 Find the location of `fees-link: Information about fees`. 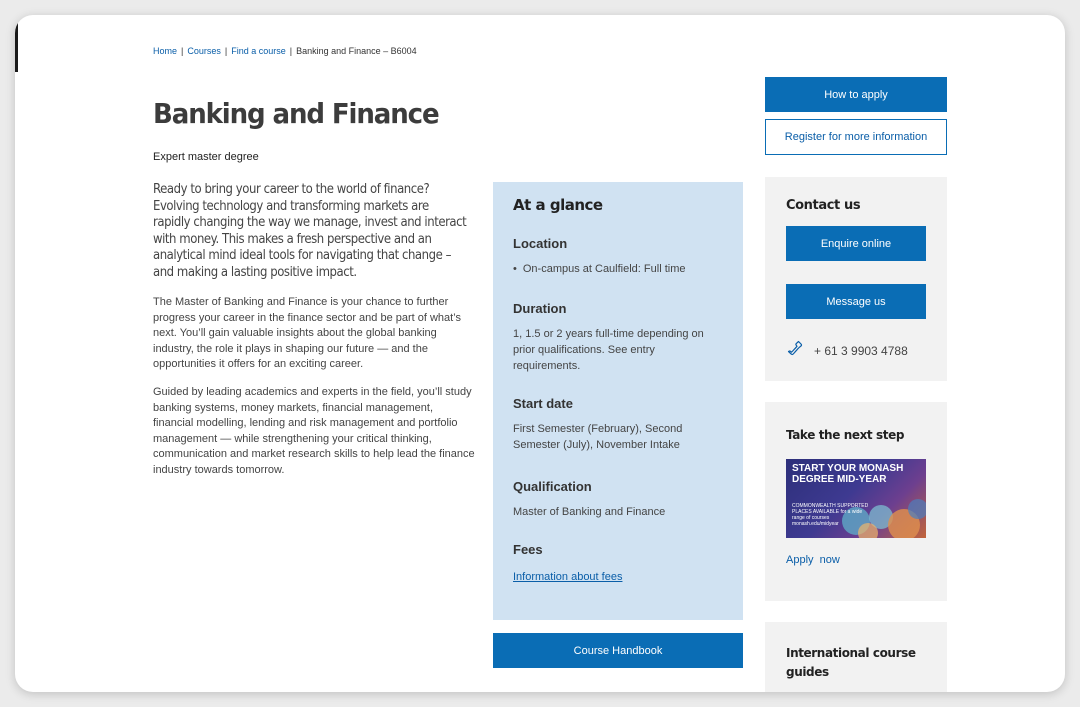

fees-link: Information about fees is located at coordinates (567, 577).